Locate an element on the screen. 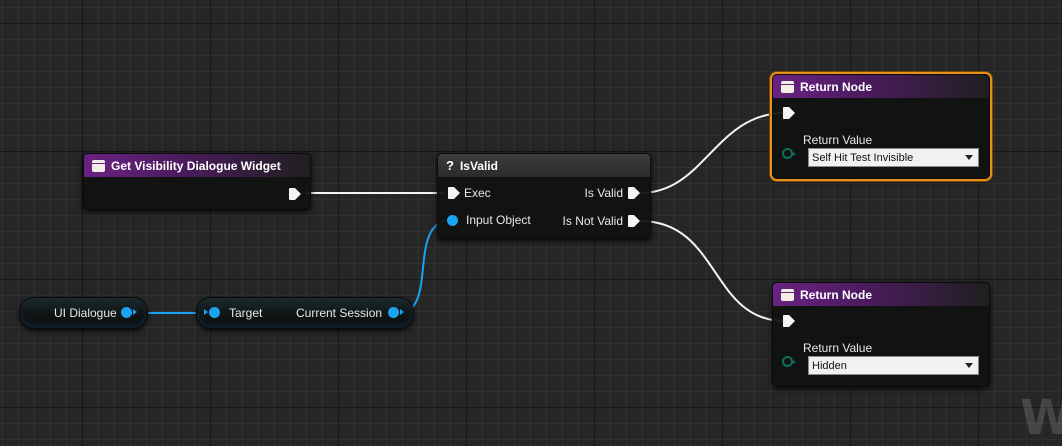  return-node-bottom: Return Node Return Value Hidden is located at coordinates (881, 334).